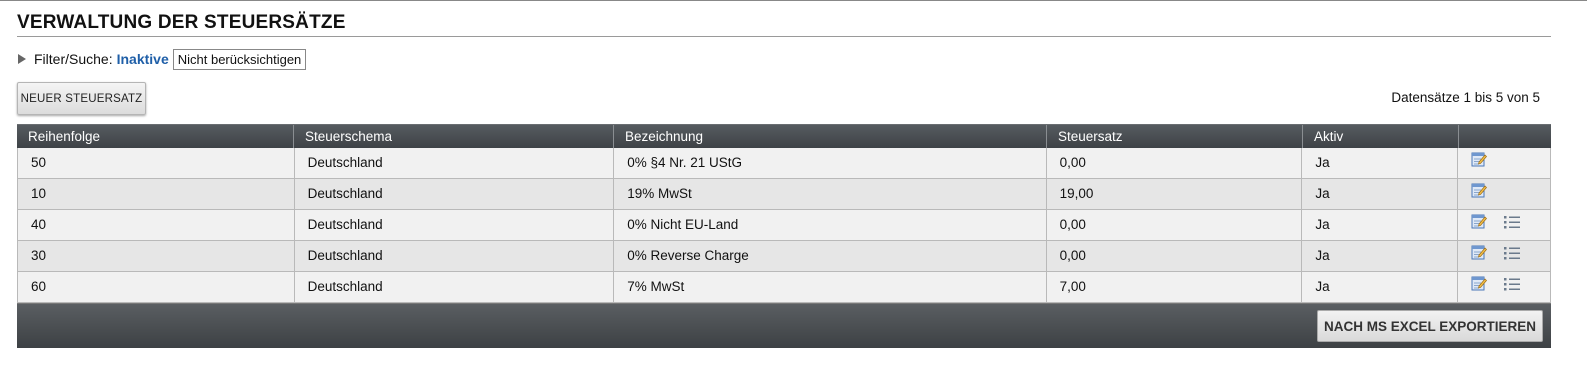  Describe the element at coordinates (156, 225) in the screenshot. I see `cell-order: 40` at that location.